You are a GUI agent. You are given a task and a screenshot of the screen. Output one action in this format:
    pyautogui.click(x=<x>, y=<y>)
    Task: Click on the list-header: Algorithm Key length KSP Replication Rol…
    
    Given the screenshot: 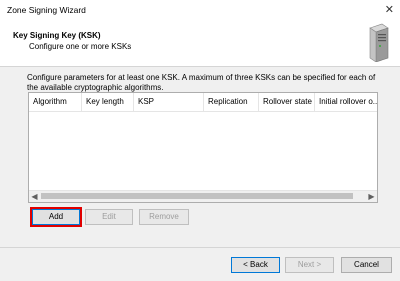 What is the action you would take?
    pyautogui.click(x=203, y=102)
    